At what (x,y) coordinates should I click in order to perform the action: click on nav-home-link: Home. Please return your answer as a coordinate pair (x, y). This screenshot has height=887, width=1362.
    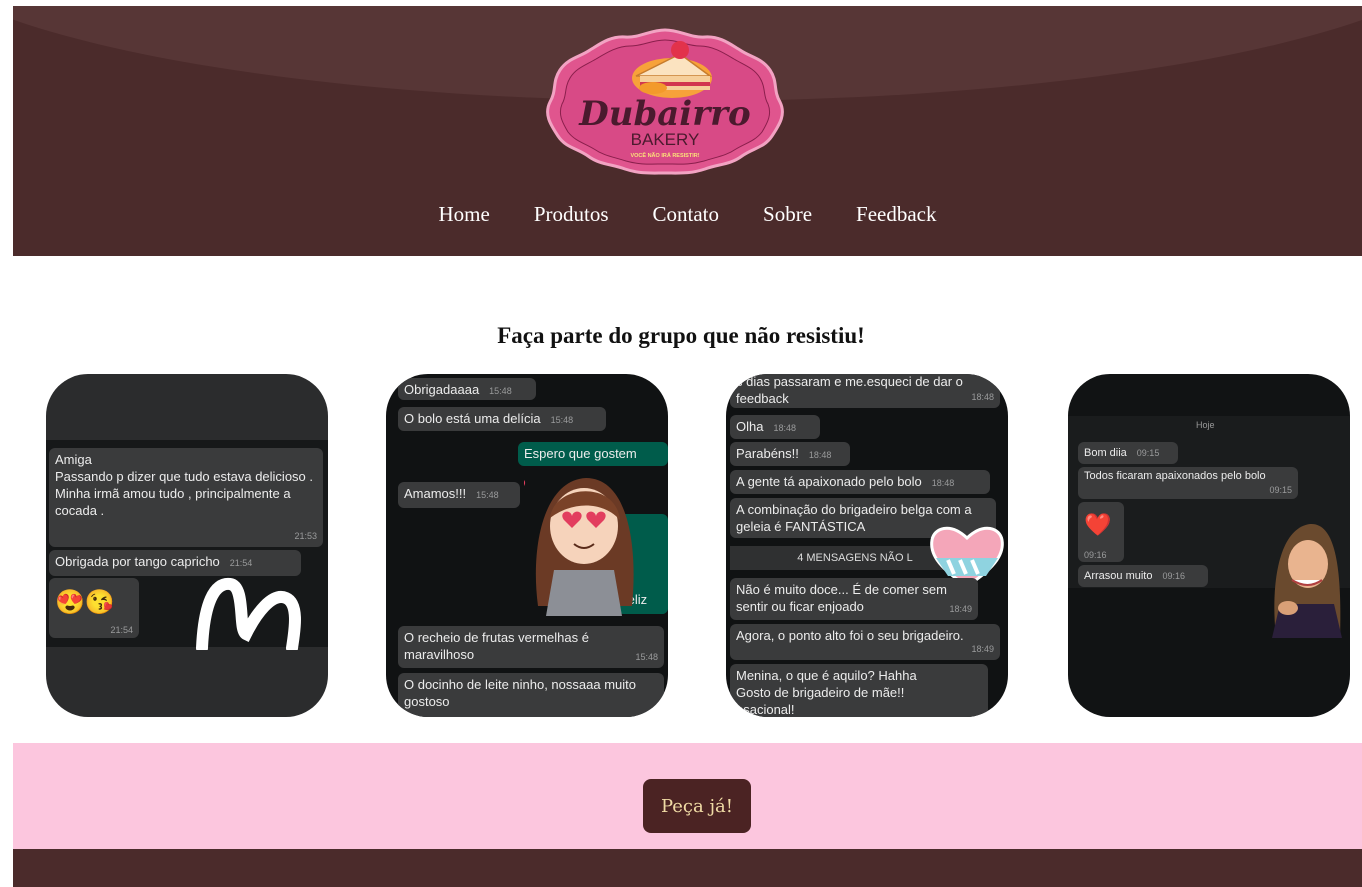
    Looking at the image, I should click on (464, 214).